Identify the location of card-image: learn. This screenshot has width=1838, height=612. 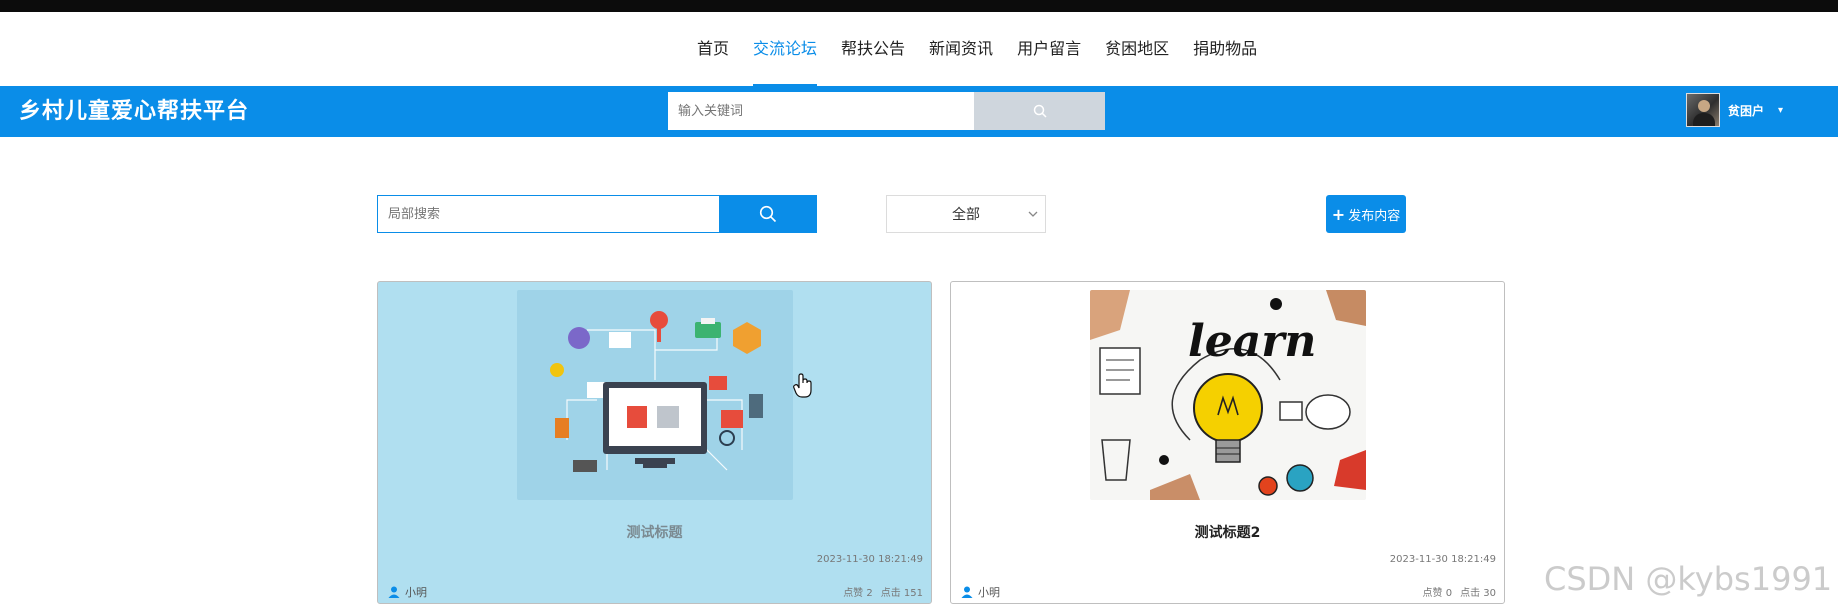
(1228, 395).